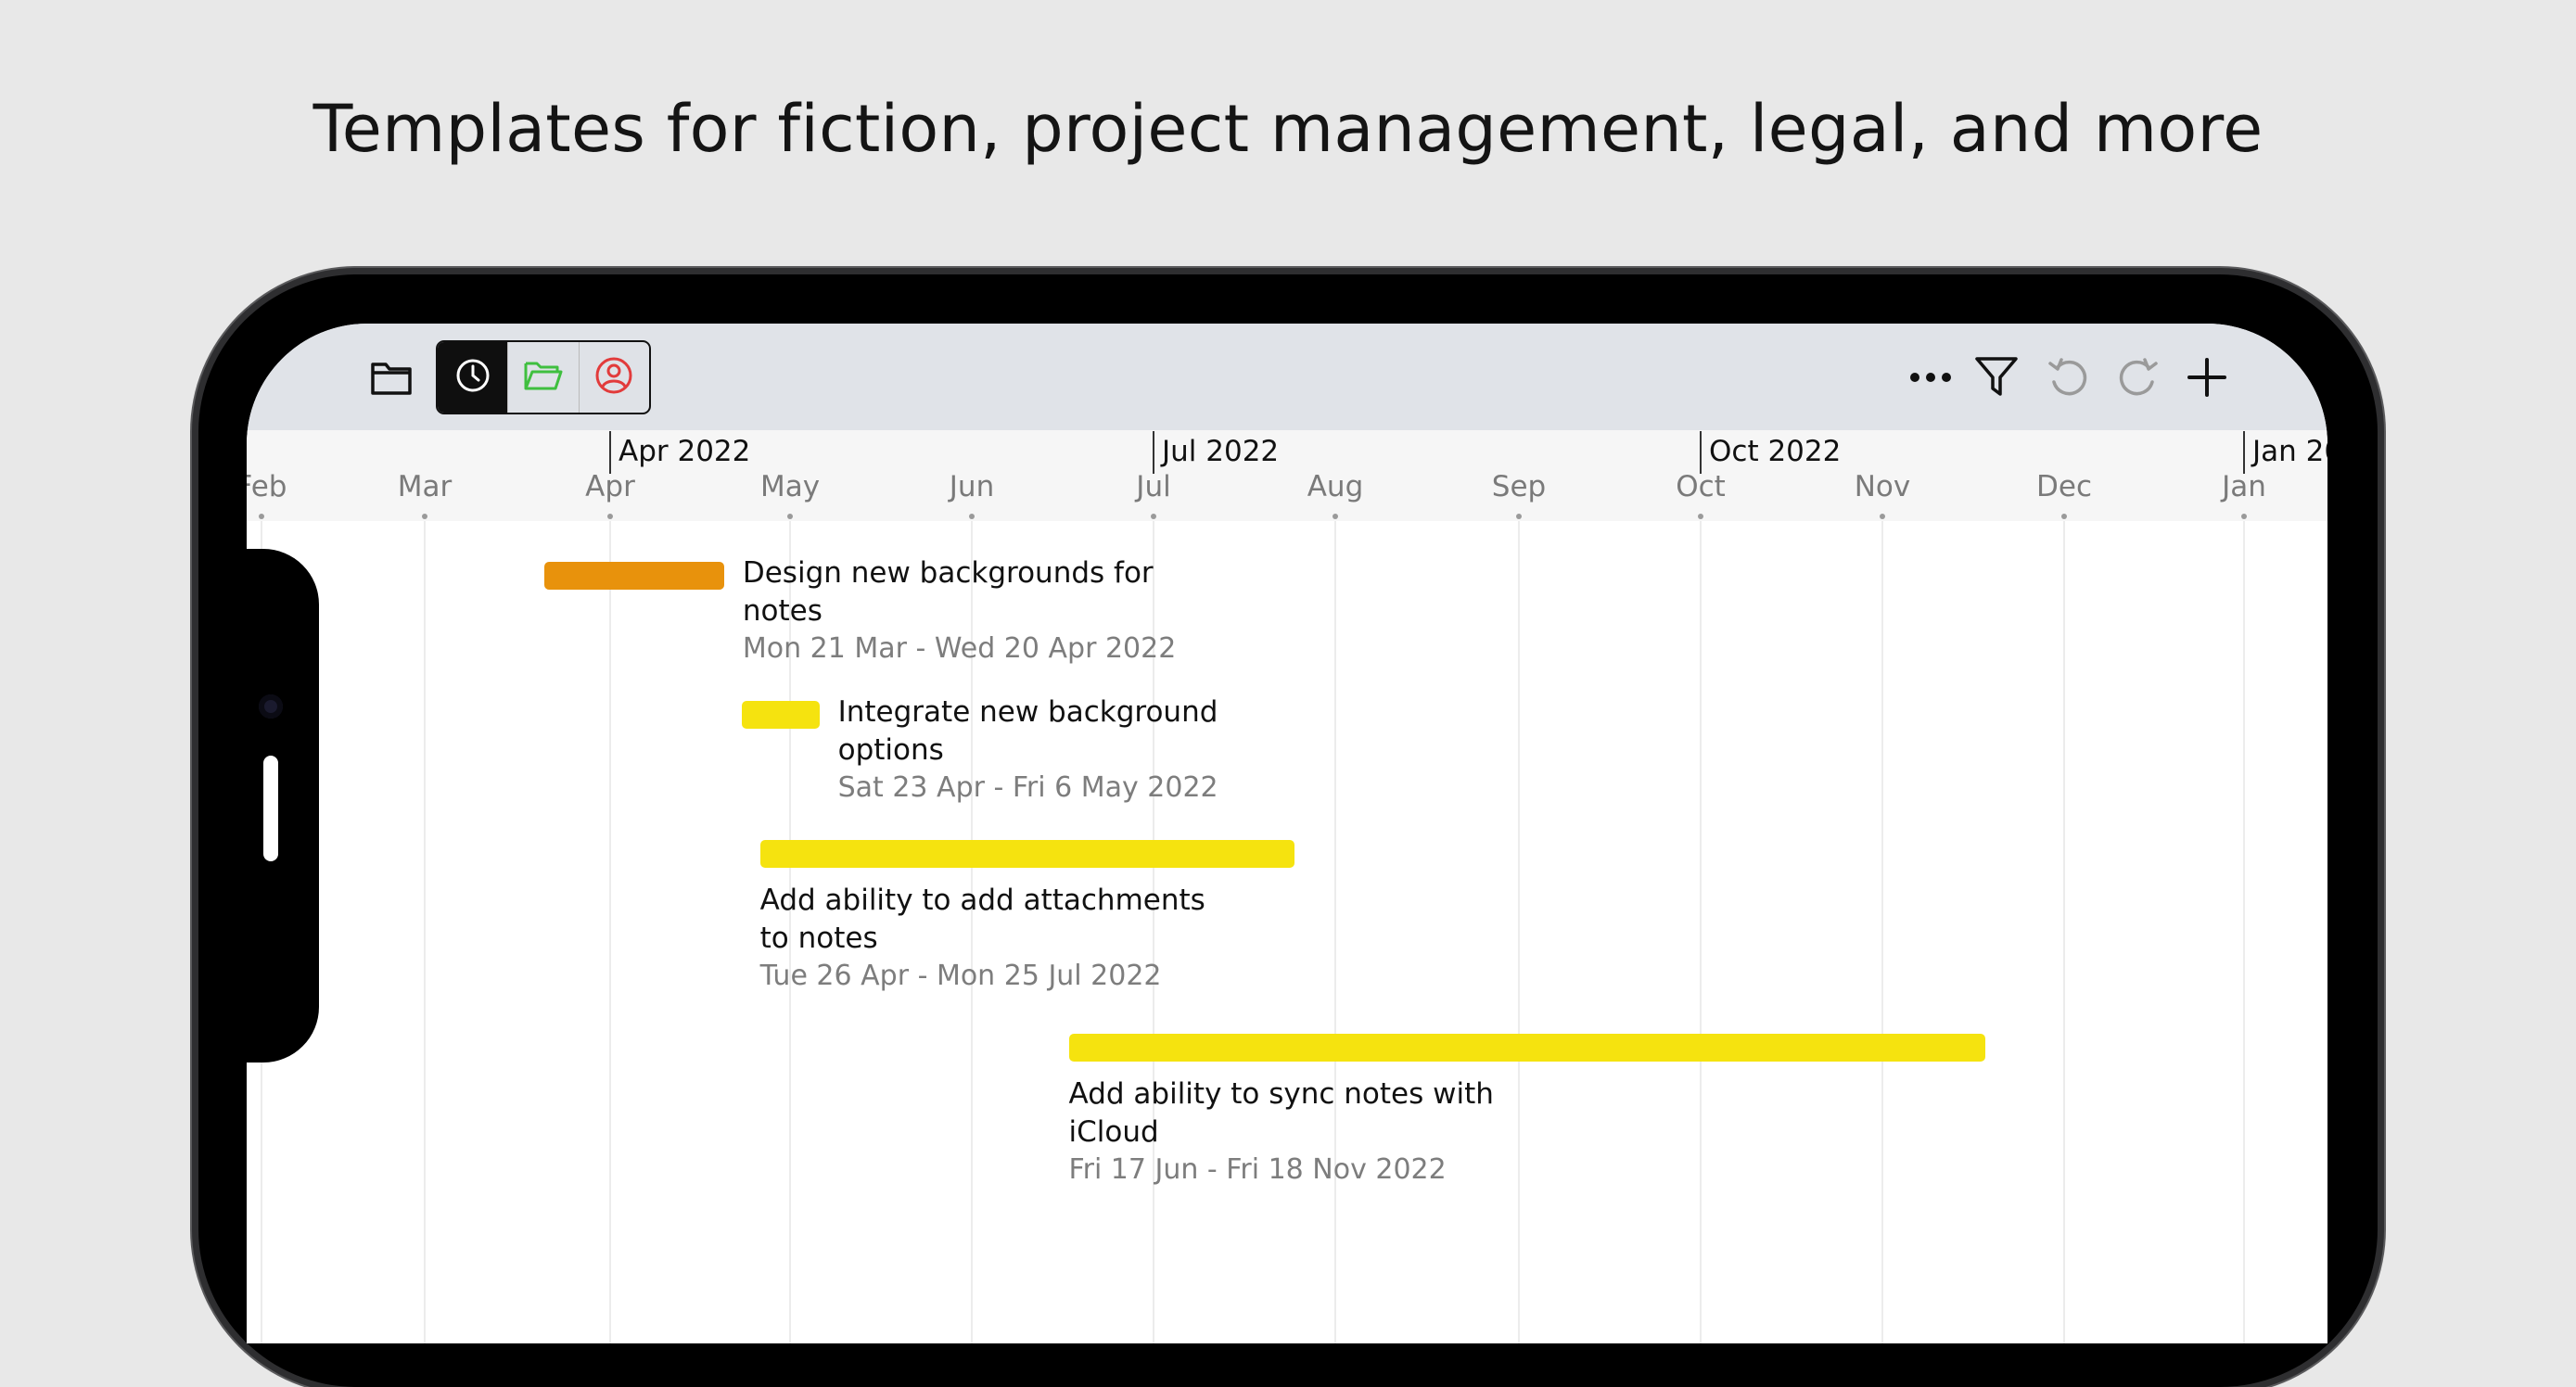 The height and width of the screenshot is (1387, 2576). I want to click on people-view-button, so click(615, 377).